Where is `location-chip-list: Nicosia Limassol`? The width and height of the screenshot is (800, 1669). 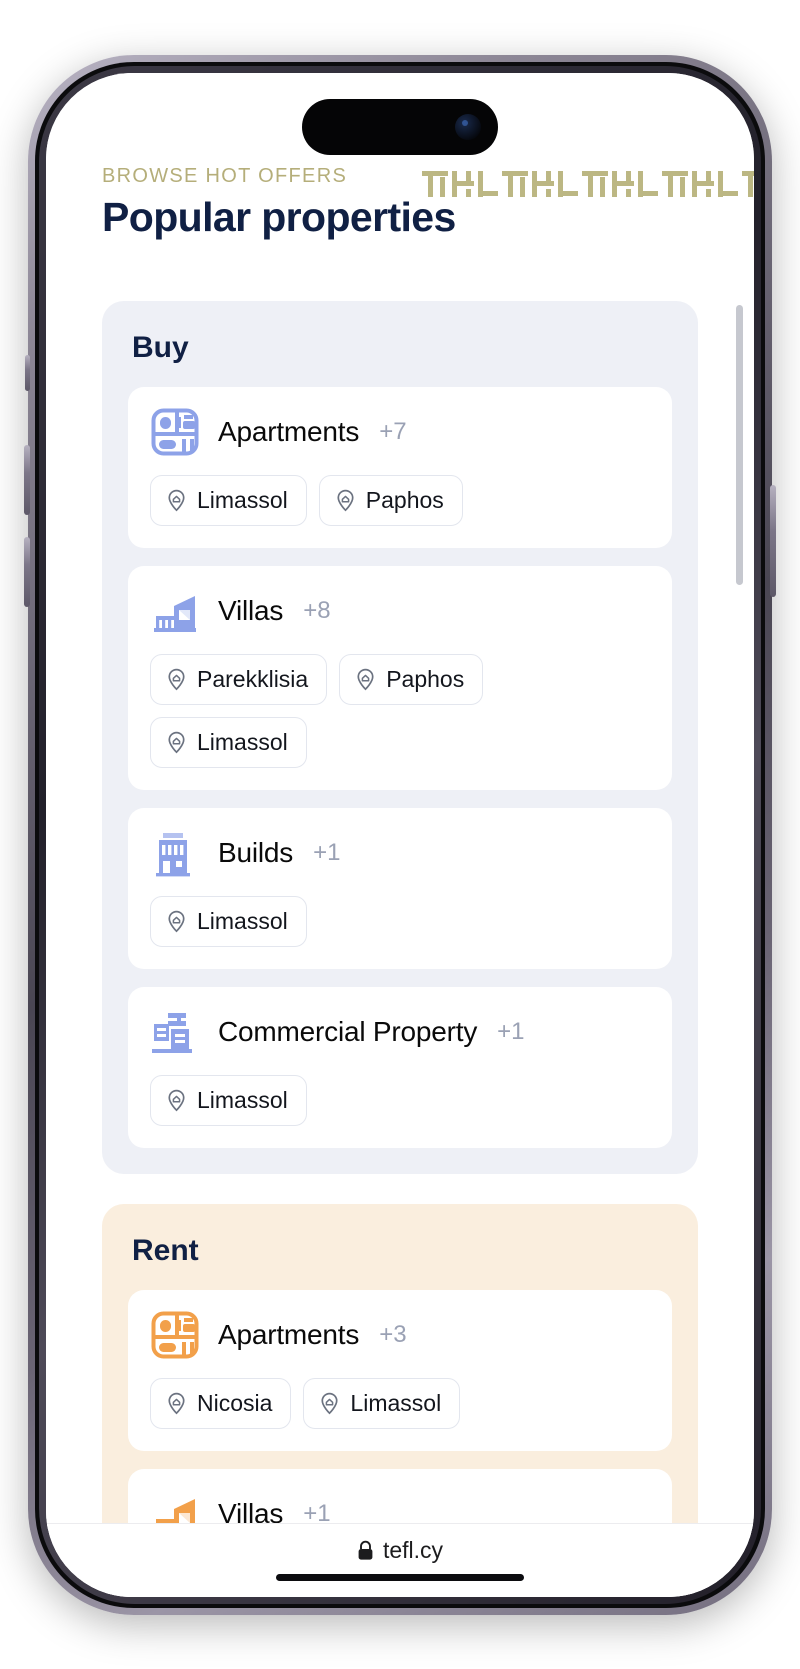
location-chip-list: Nicosia Limassol is located at coordinates (400, 1403).